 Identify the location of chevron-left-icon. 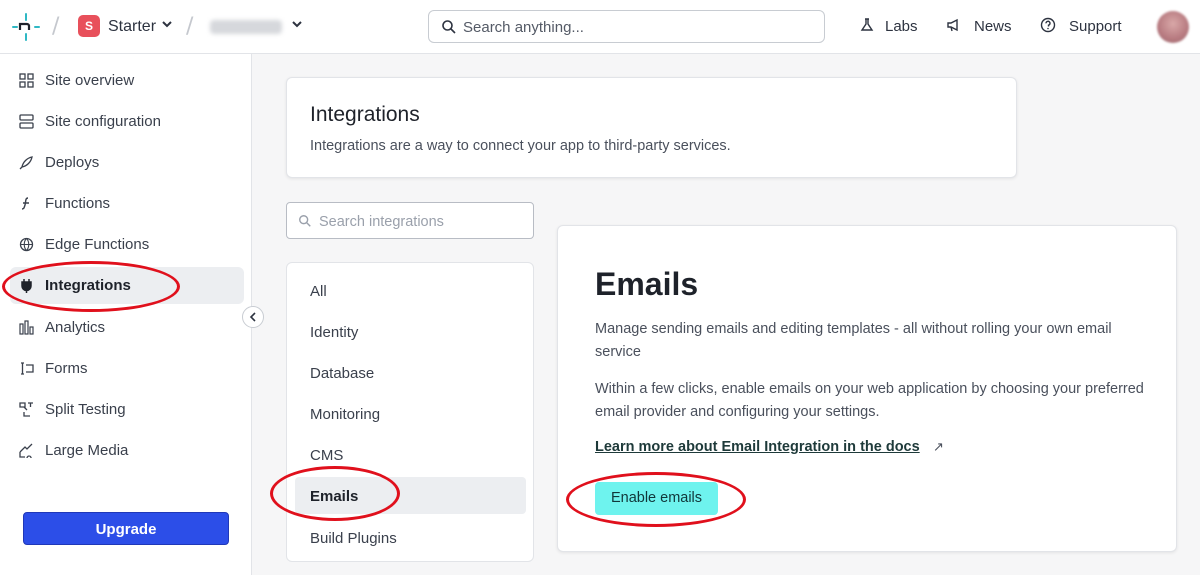
(252, 317).